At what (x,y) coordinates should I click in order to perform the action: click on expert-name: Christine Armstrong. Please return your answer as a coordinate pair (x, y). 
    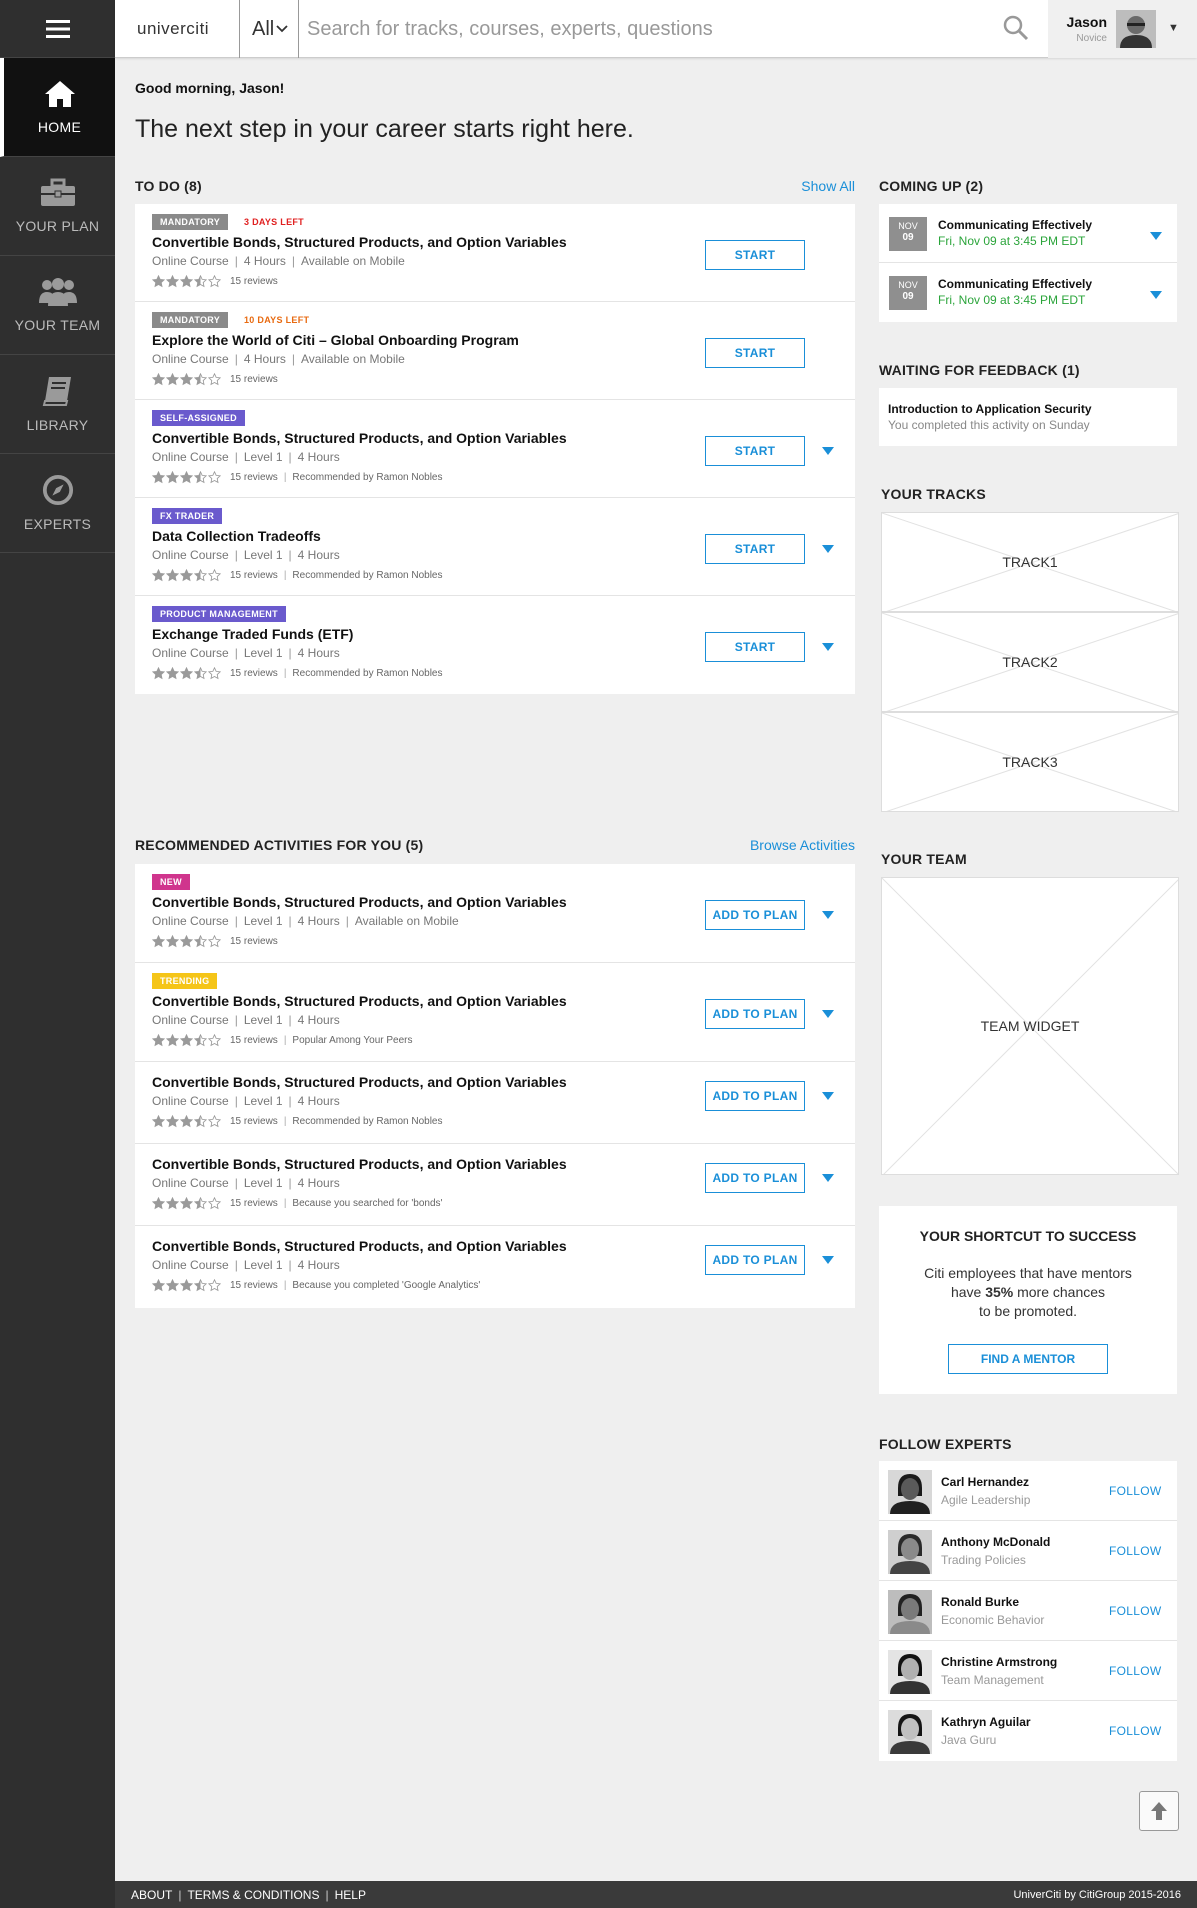
    Looking at the image, I should click on (999, 1662).